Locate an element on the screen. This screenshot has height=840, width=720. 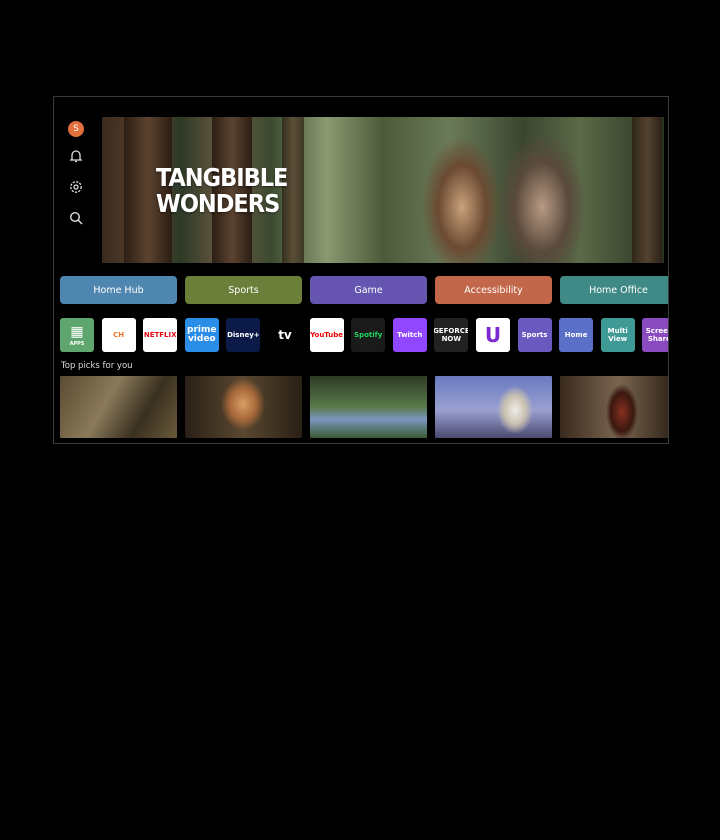
app-ch: CH is located at coordinates (118, 335).